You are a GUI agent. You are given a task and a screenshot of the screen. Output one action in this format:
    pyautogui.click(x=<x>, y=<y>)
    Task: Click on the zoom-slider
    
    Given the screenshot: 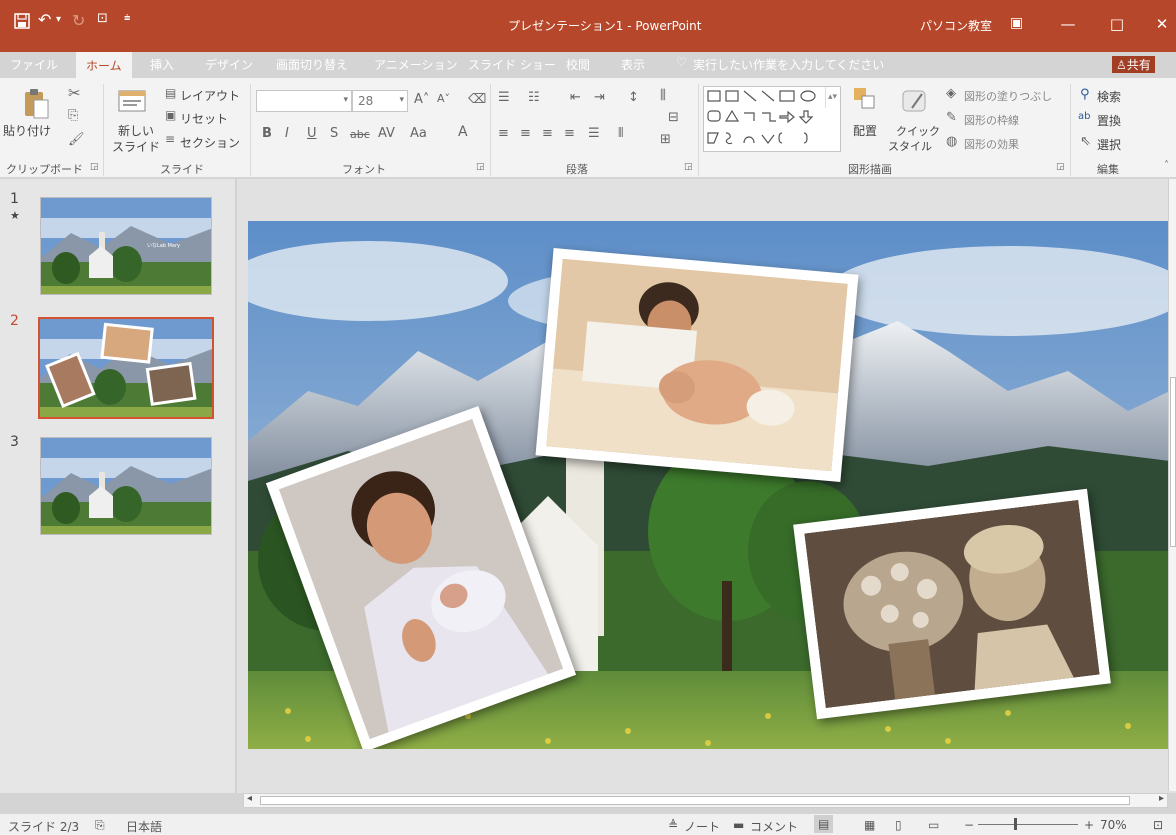 What is the action you would take?
    pyautogui.click(x=1028, y=824)
    